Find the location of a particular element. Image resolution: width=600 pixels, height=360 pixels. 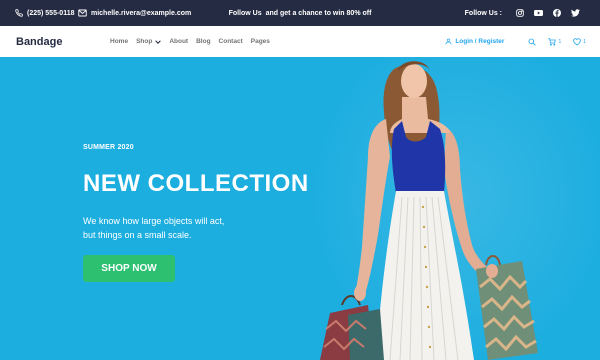

promo-text: and get a chance to win 80% off is located at coordinates (318, 13).